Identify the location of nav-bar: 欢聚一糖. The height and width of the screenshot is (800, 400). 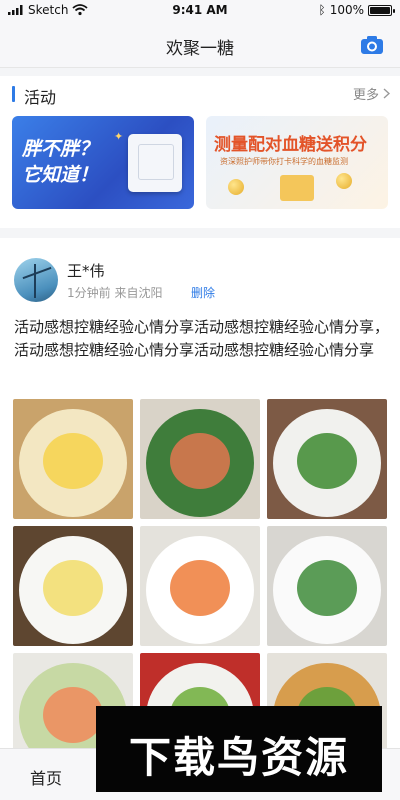
(200, 45).